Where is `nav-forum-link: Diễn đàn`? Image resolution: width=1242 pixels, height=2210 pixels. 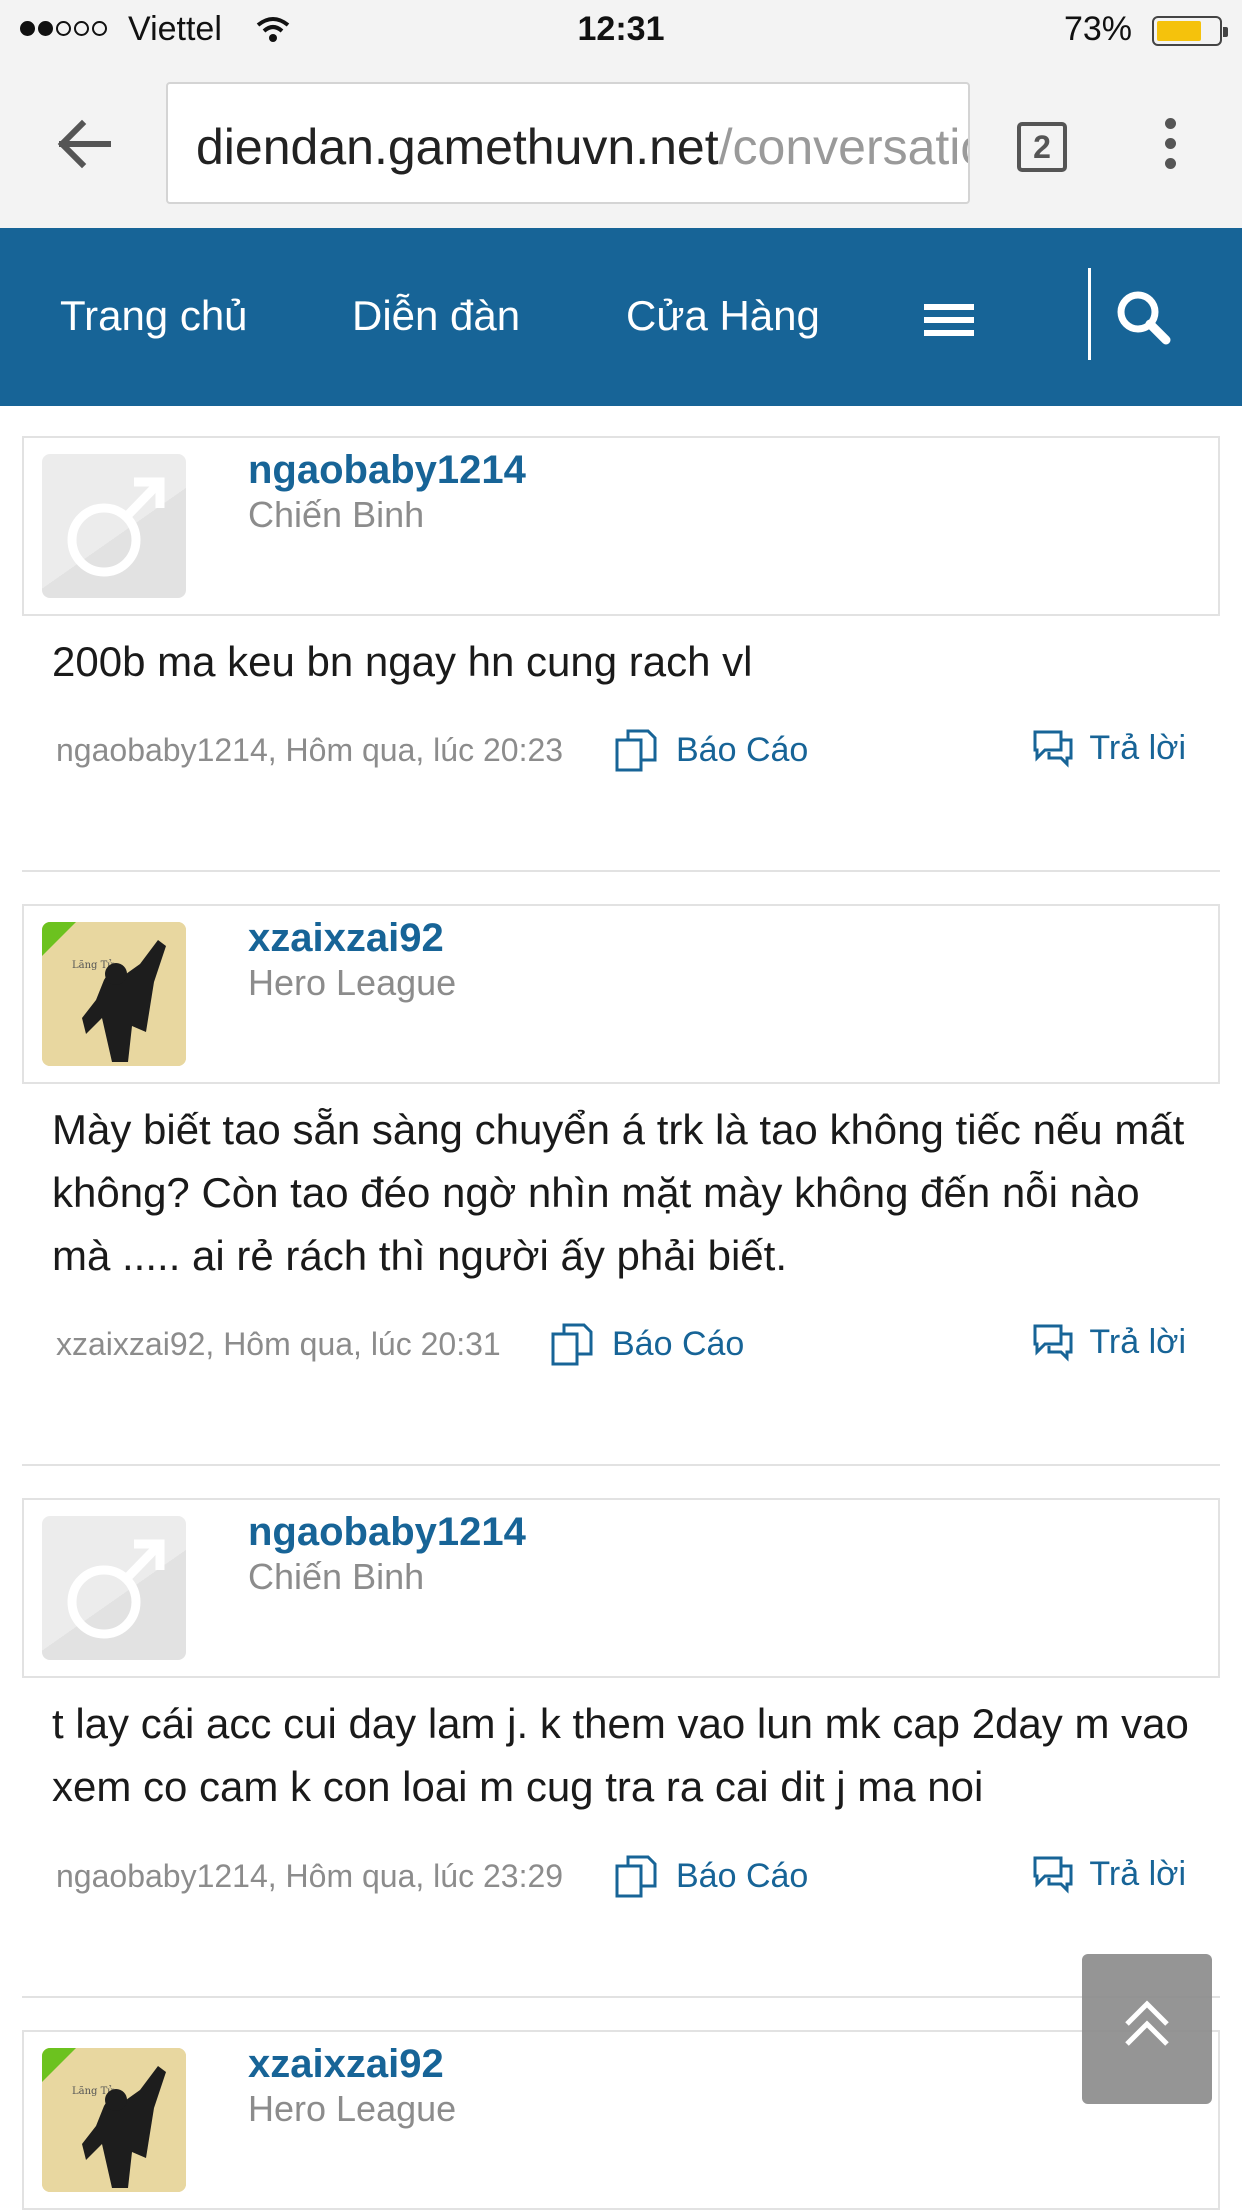
nav-forum-link: Diễn đàn is located at coordinates (436, 316).